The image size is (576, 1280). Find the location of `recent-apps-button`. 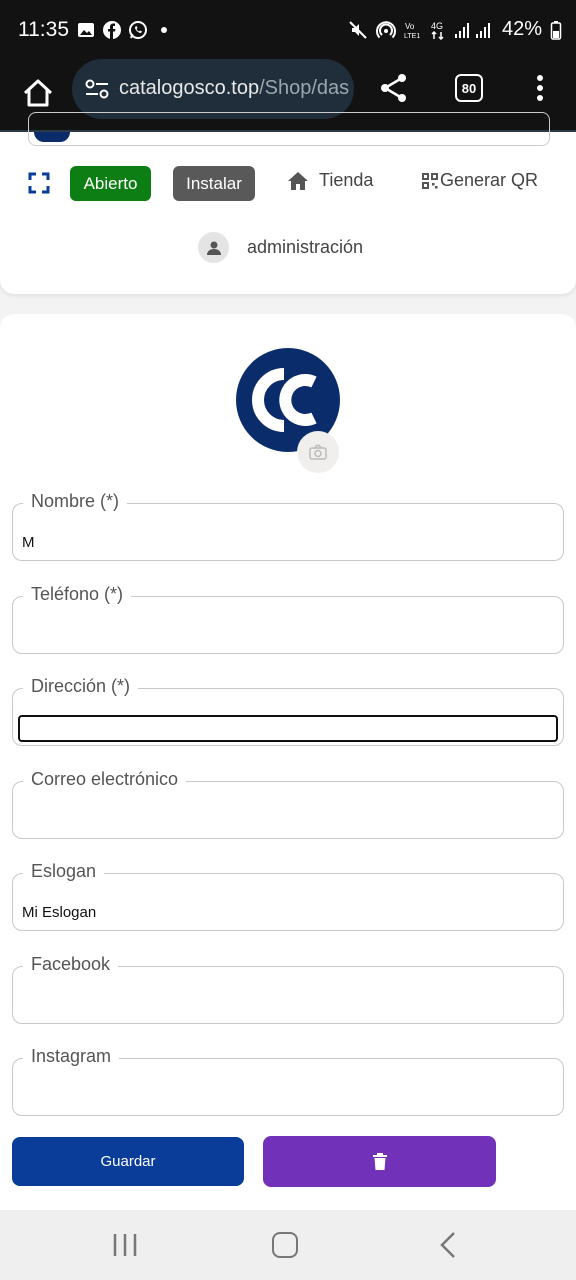

recent-apps-button is located at coordinates (125, 1245).